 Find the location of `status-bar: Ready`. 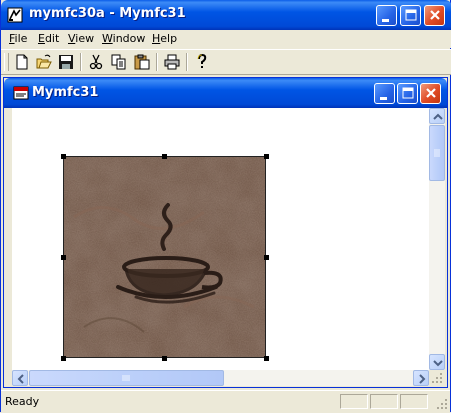

status-bar: Ready is located at coordinates (225, 401).